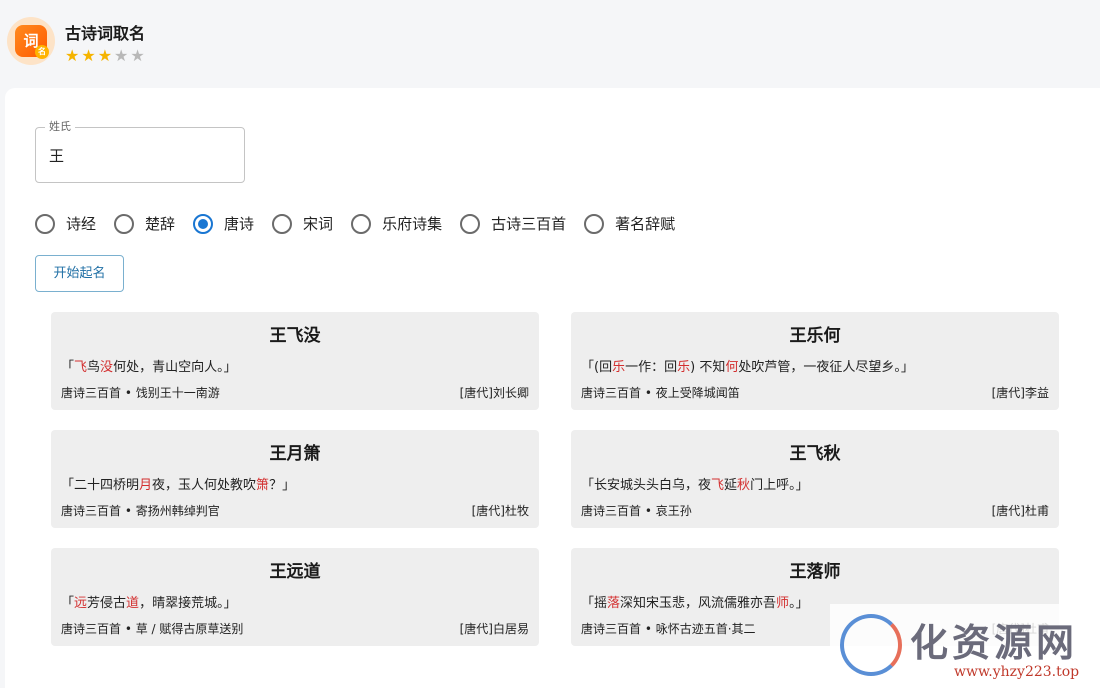  Describe the element at coordinates (594, 603) in the screenshot. I see `verse-text: 「摇` at that location.